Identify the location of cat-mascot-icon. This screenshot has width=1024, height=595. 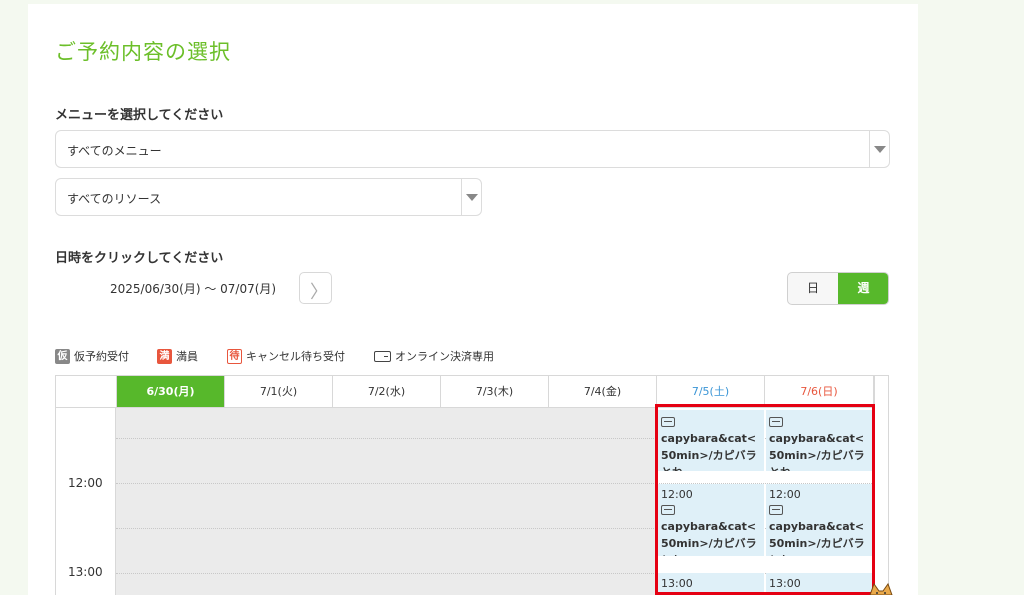
(881, 588).